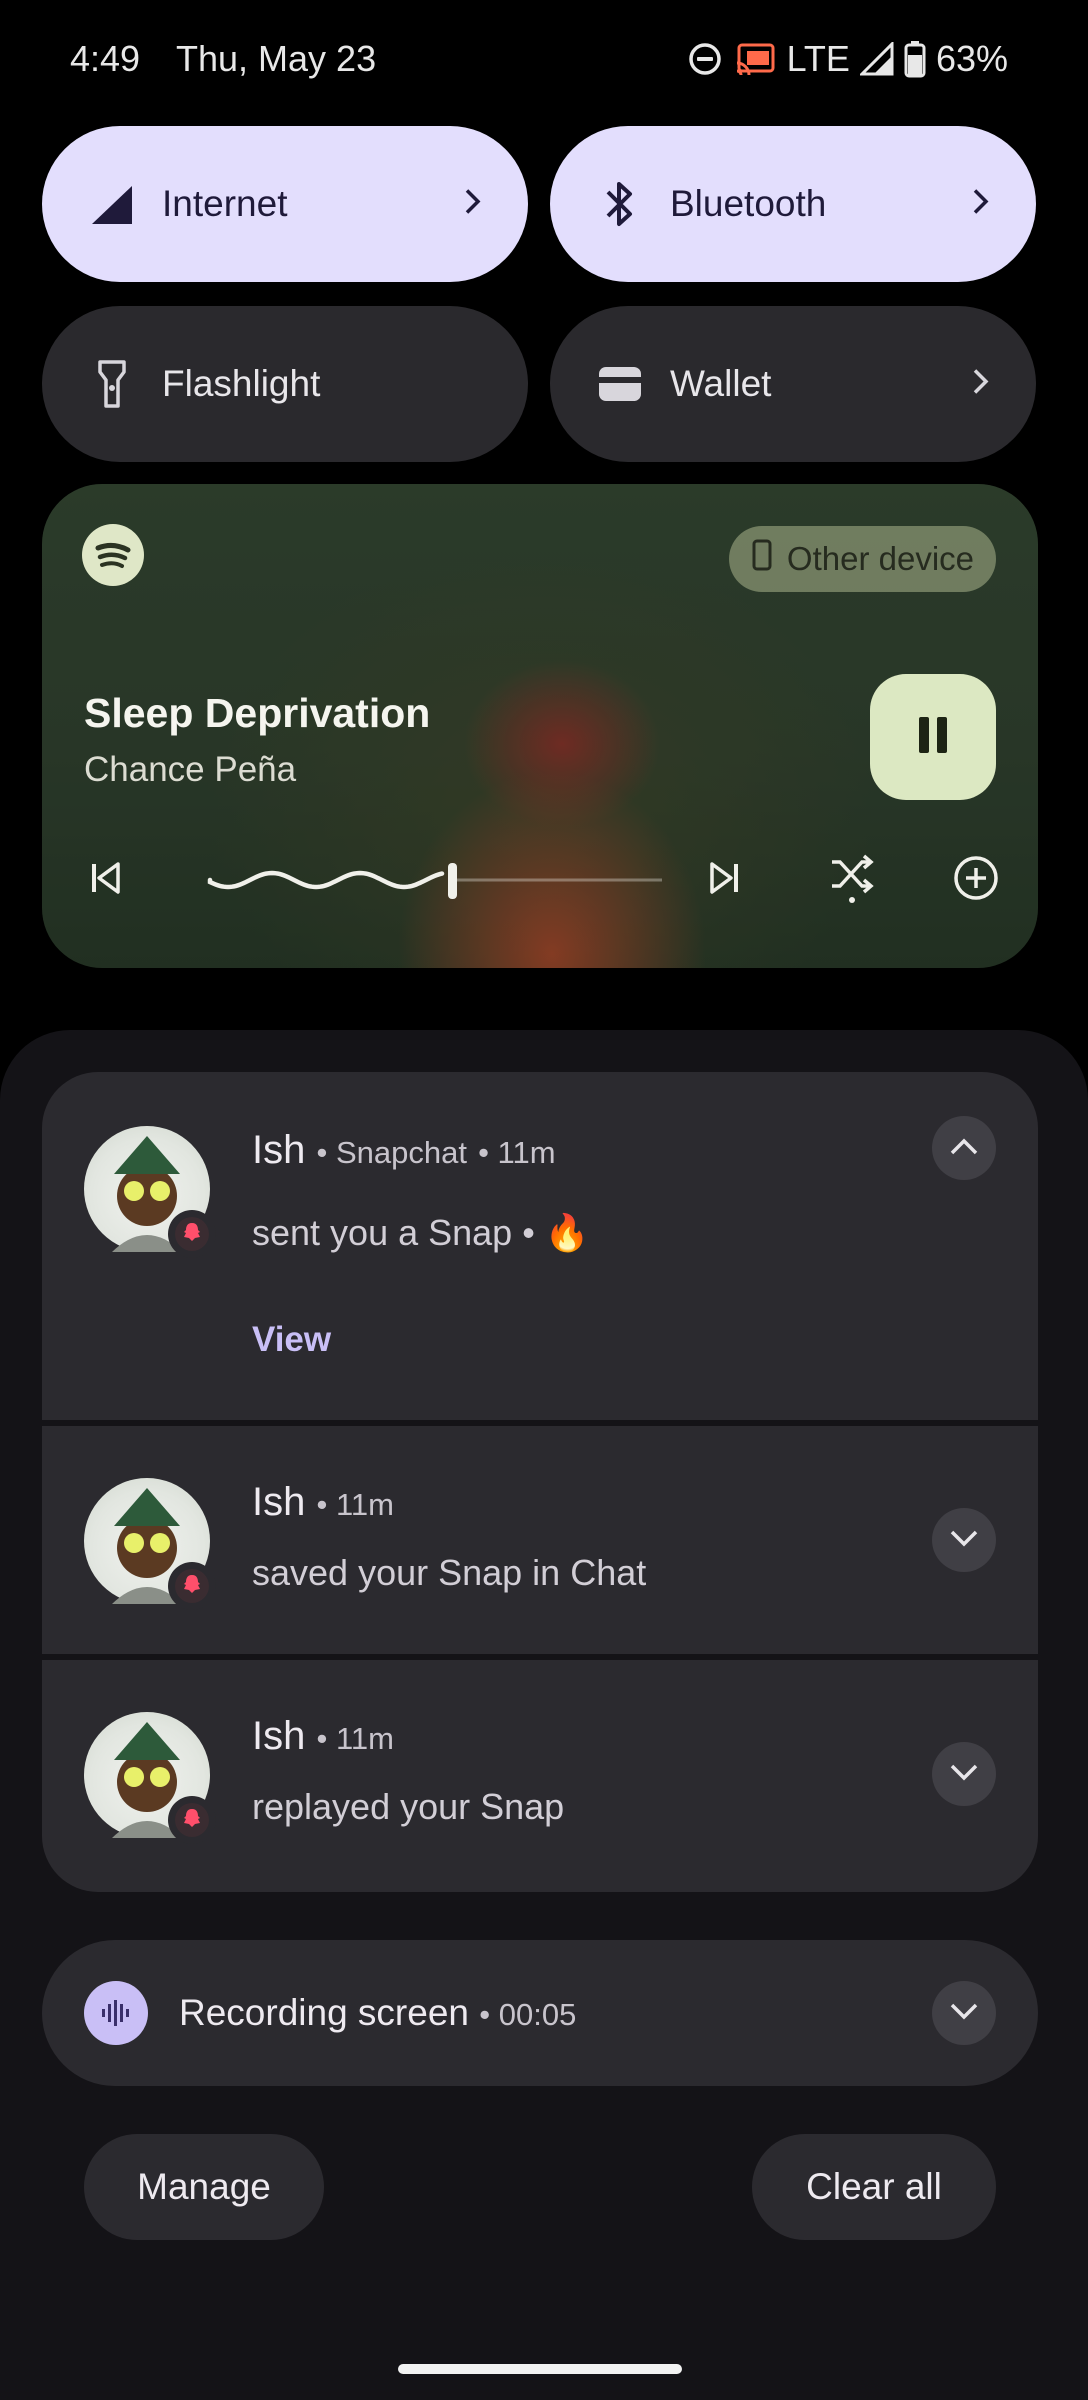  Describe the element at coordinates (915, 59) in the screenshot. I see `battery-icon` at that location.